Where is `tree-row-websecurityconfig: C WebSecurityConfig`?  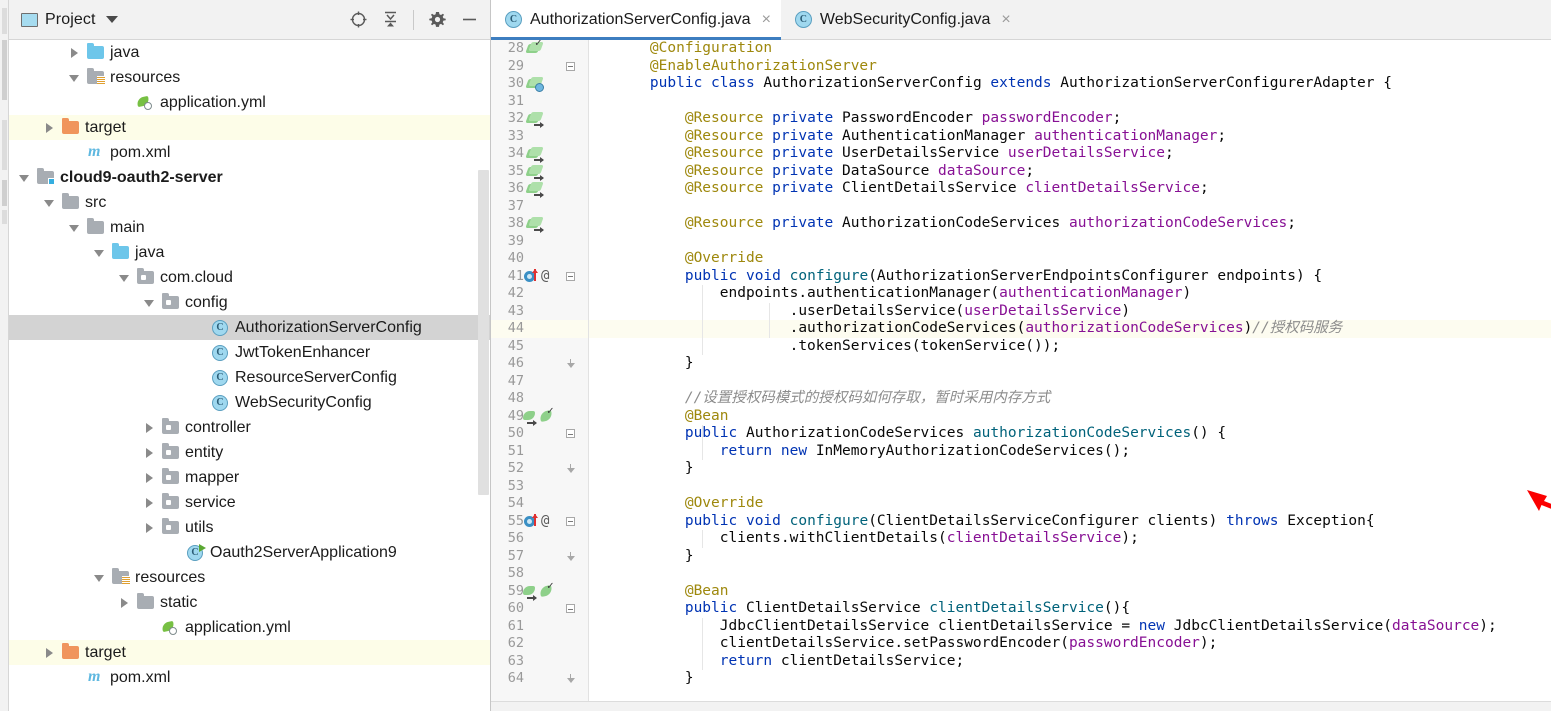 tree-row-websecurityconfig: C WebSecurityConfig is located at coordinates (249, 402).